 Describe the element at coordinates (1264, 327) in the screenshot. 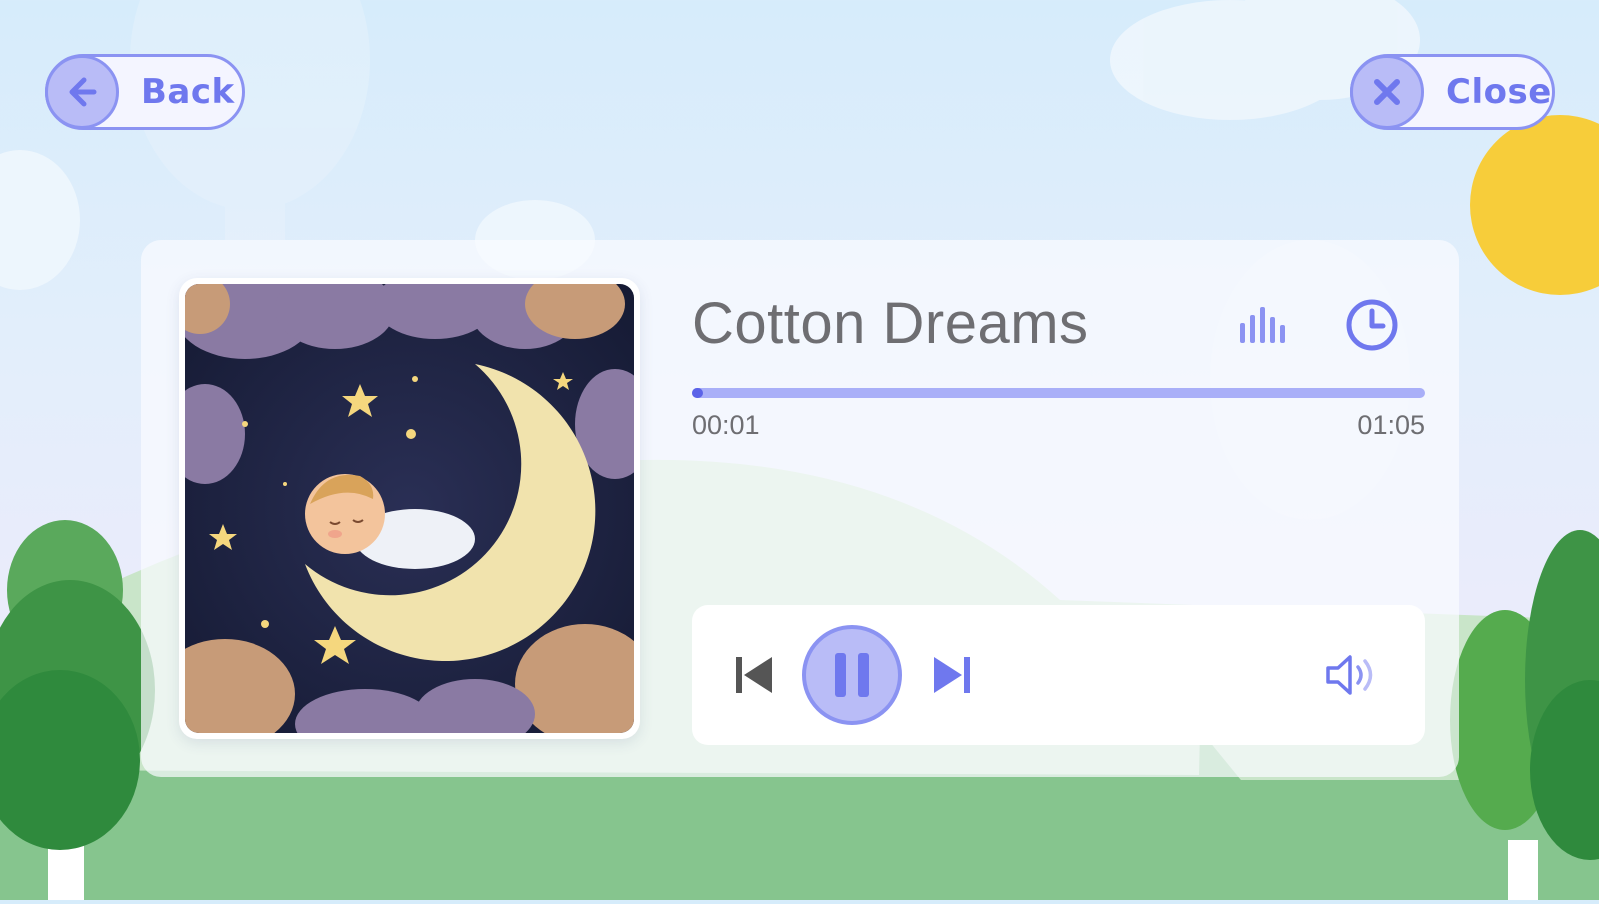

I see `equalizer-icon` at that location.